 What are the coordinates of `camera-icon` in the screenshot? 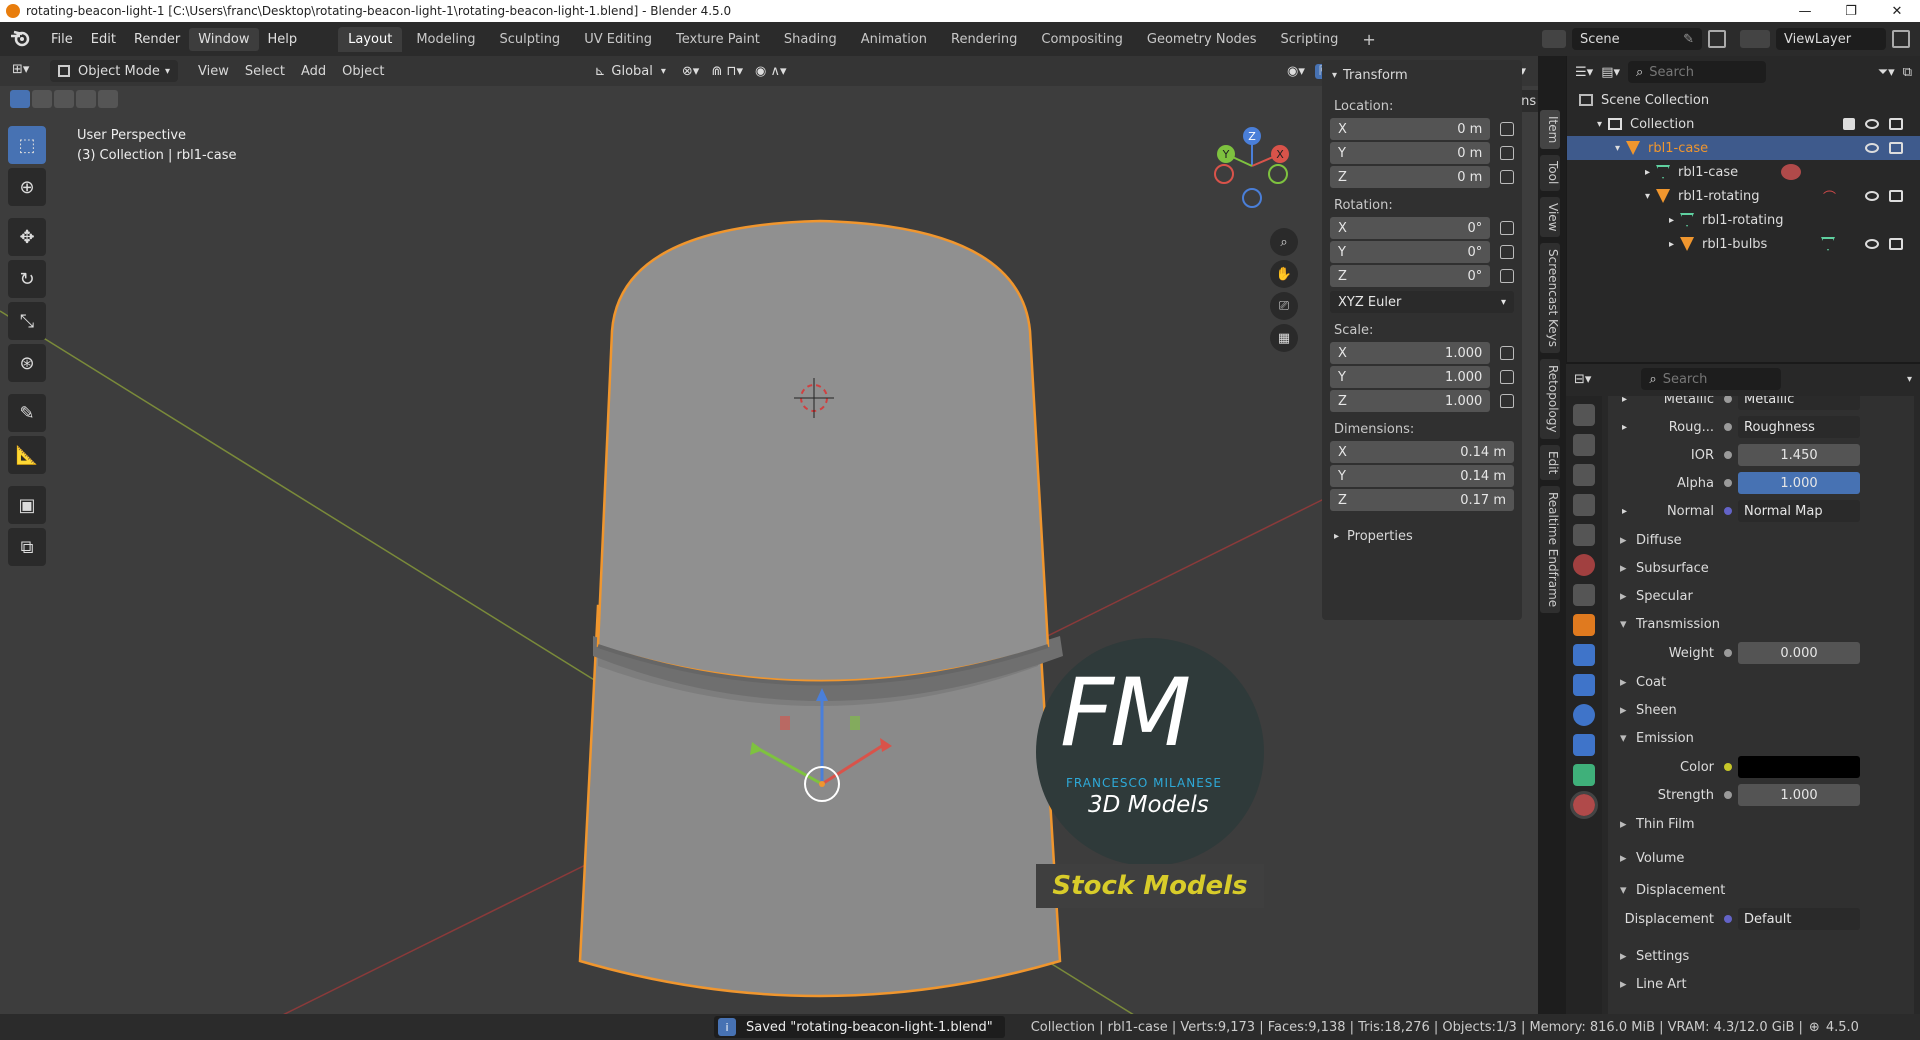 It's located at (1896, 148).